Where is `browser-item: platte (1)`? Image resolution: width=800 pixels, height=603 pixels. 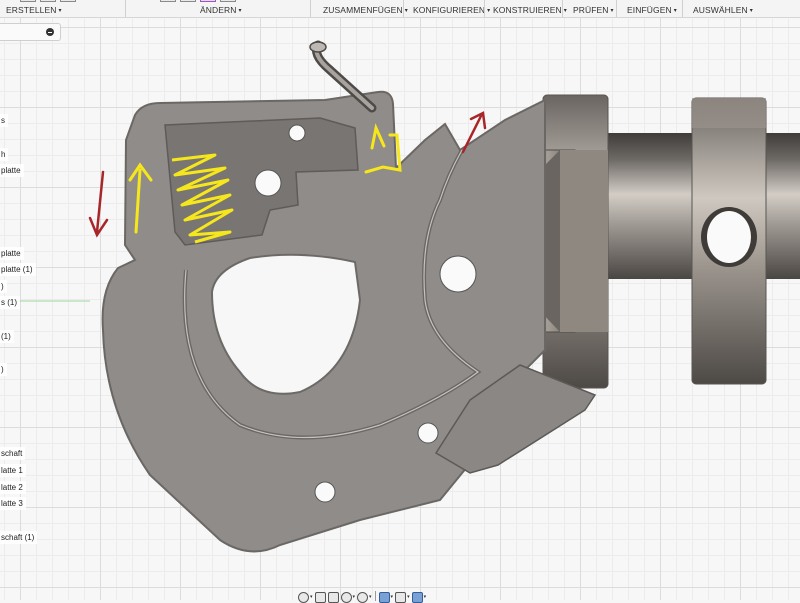 browser-item: platte (1) is located at coordinates (18, 269).